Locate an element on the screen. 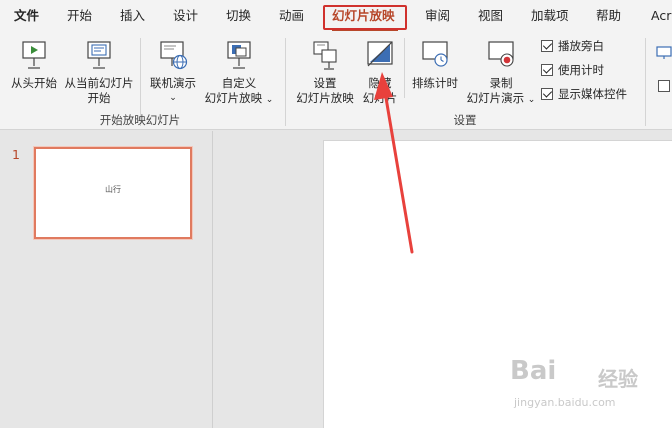 Image resolution: width=672 pixels, height=428 pixels. ribbon-tab-bar: 文件 开始 插入 设计 切换 动画 幻灯片放映 审阅 视图 加载项 帮助 Acr is located at coordinates (336, 16).